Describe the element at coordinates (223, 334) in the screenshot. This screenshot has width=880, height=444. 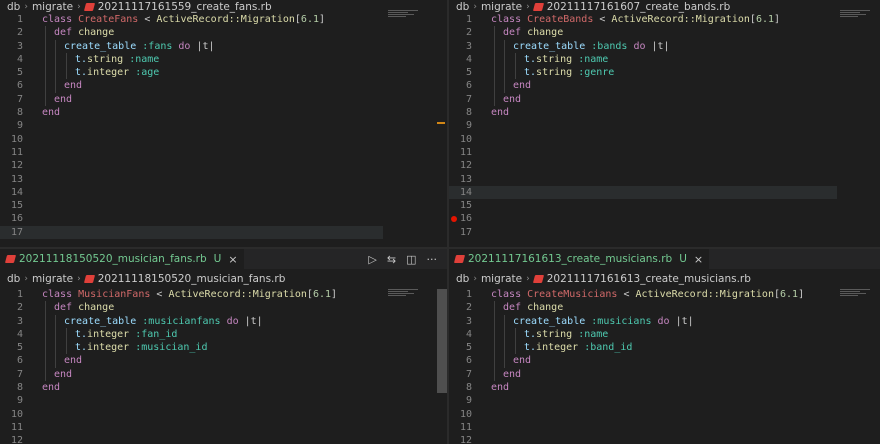
I see `code-line: 4 t.integer :fan_id` at that location.